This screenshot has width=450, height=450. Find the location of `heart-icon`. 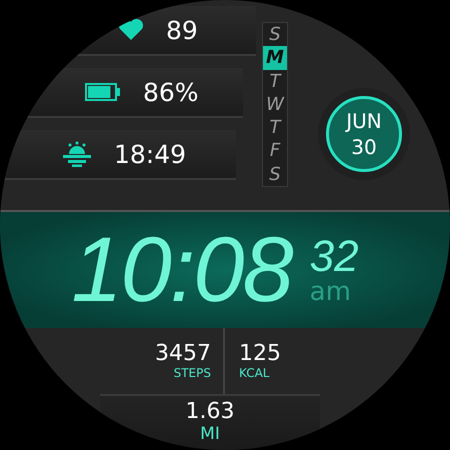

heart-icon is located at coordinates (131, 30).